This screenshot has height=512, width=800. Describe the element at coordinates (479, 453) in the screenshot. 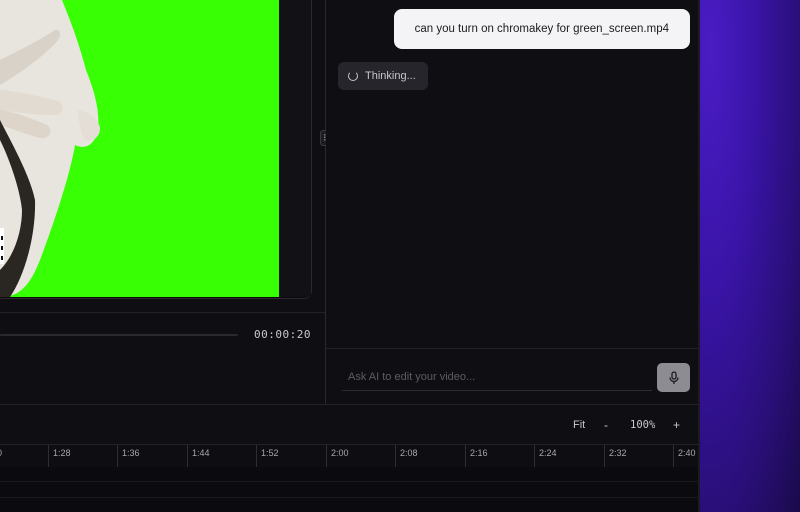

I see `ruler-tick-label: 2:16` at that location.